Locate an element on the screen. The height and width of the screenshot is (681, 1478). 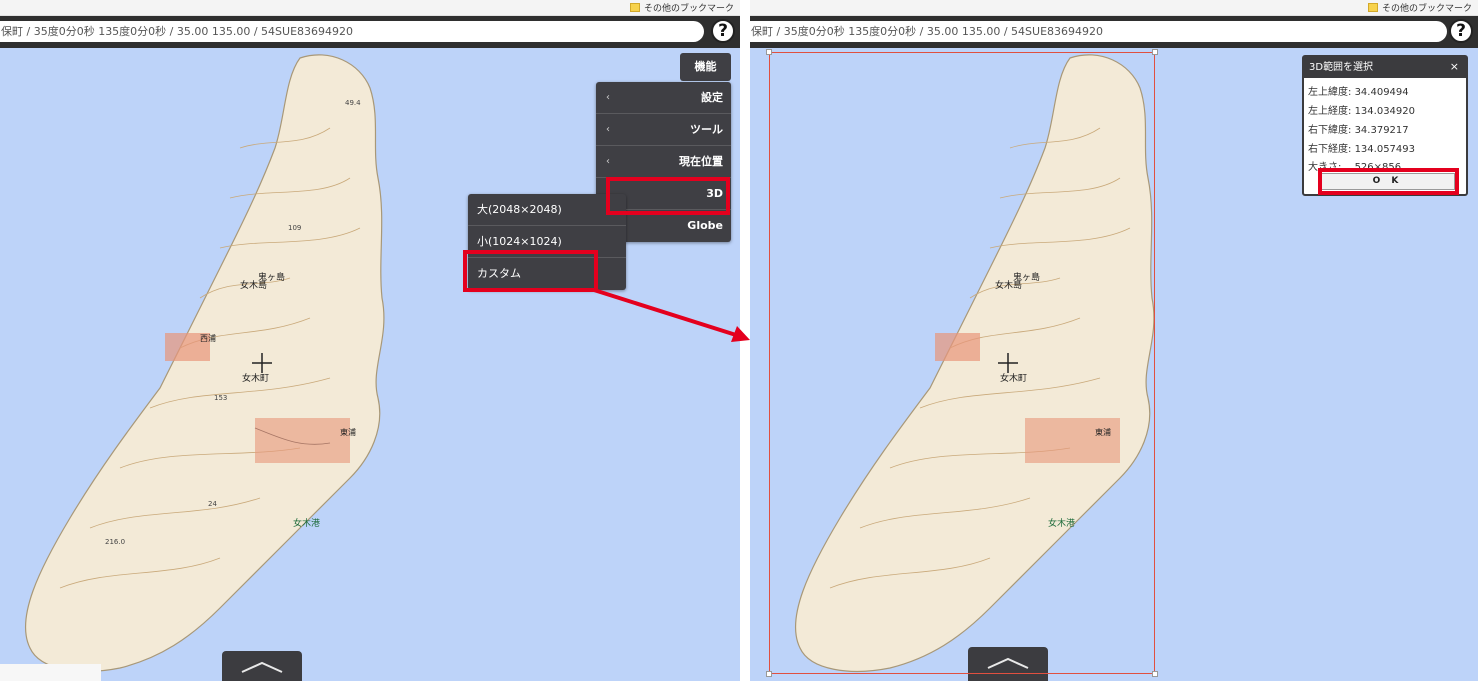
label-island-2: 鬼ヶ島 is located at coordinates (271, 277).